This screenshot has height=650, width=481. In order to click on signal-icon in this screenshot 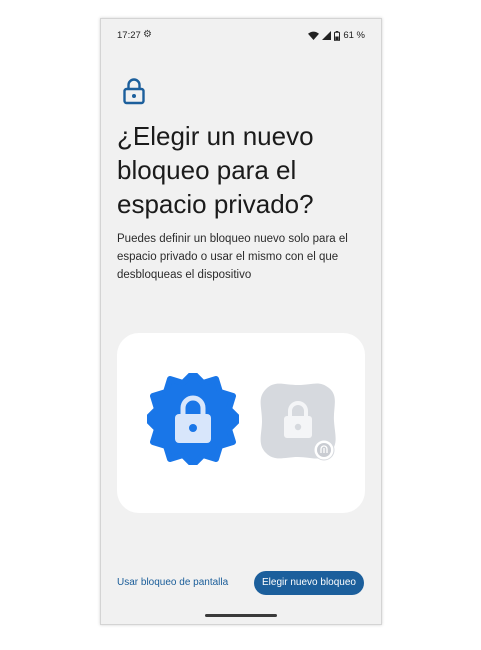, I will do `click(327, 35)`.